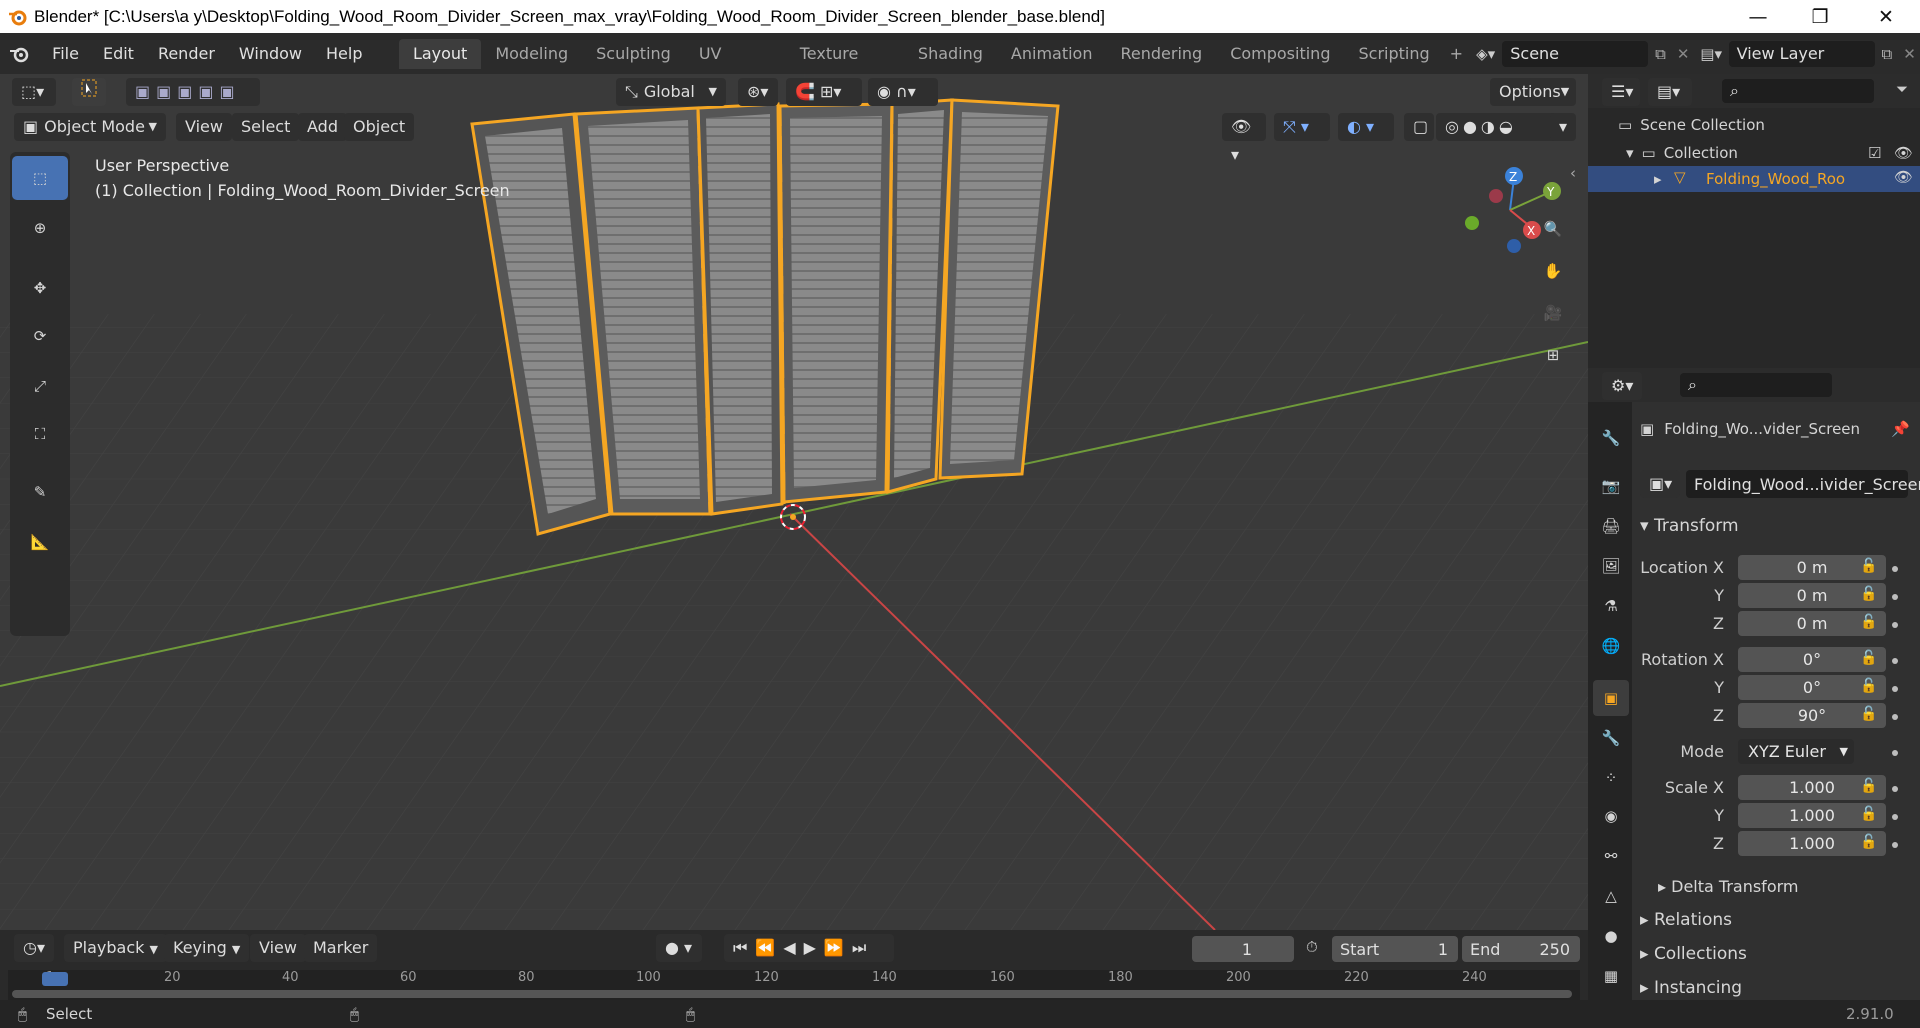 The width and height of the screenshot is (1920, 1028). Describe the element at coordinates (90, 127) in the screenshot. I see `object-mode-dropdown: ▣ Object Mode ▼` at that location.